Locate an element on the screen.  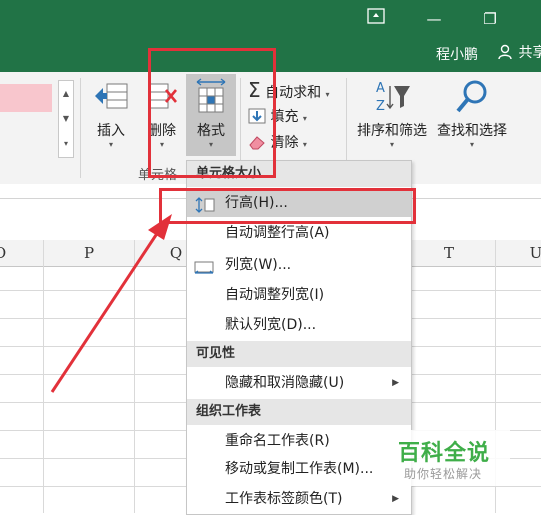
watermark-subtitle: 助你轻松解决 is located at coordinates (443, 474).